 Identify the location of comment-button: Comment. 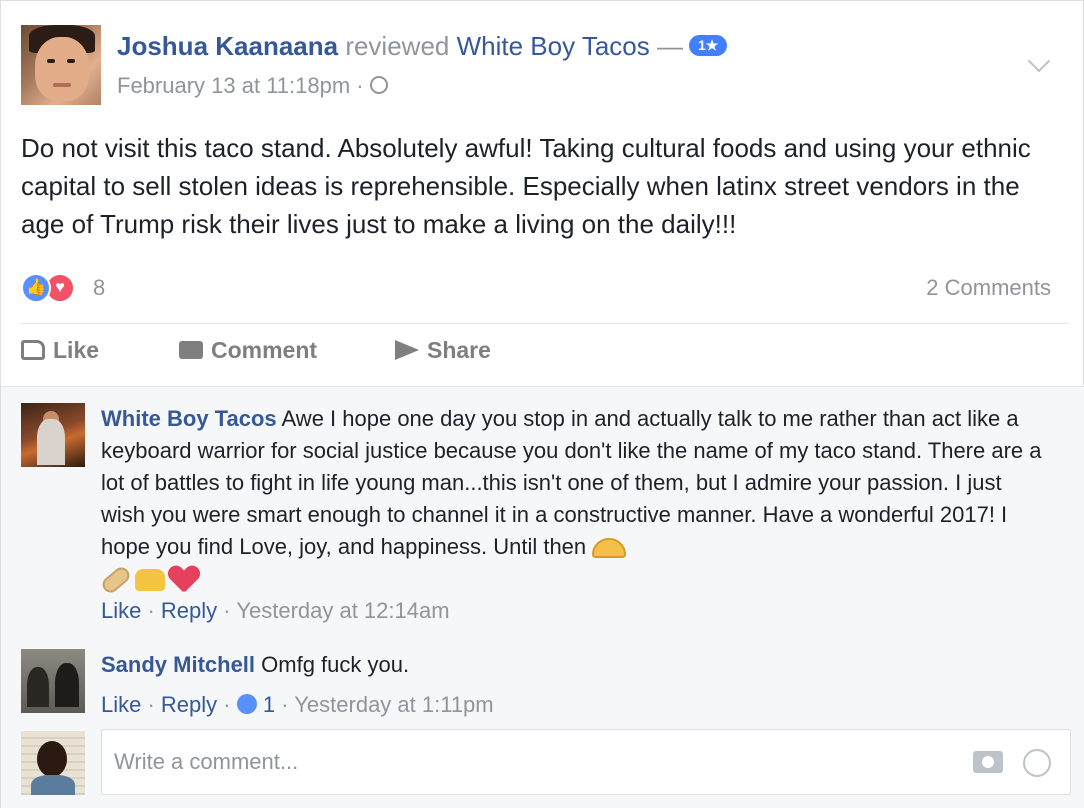
(248, 350).